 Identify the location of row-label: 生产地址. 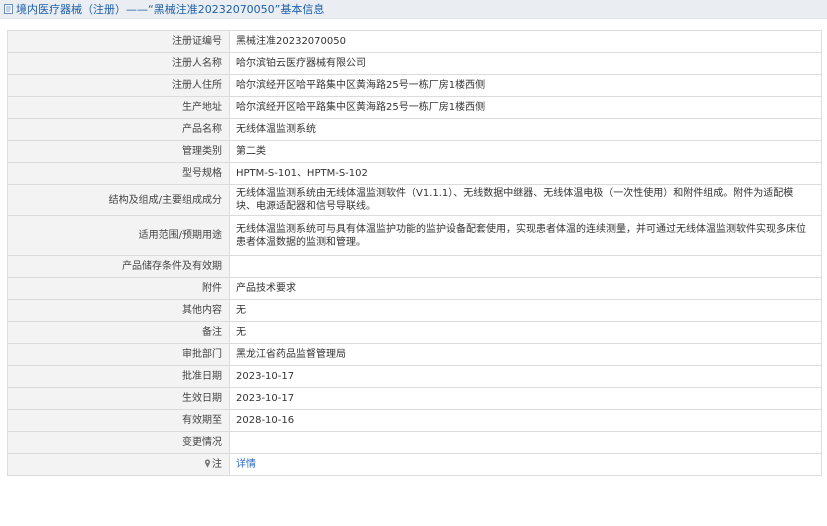
(118, 107).